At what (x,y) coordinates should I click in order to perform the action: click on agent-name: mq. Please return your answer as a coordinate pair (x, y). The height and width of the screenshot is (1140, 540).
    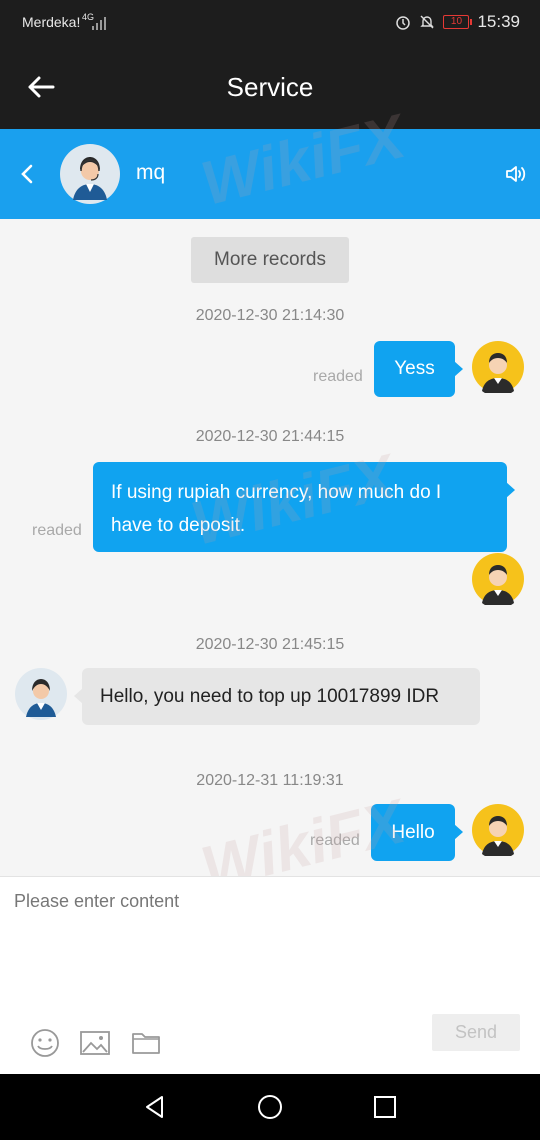
    Looking at the image, I should click on (151, 172).